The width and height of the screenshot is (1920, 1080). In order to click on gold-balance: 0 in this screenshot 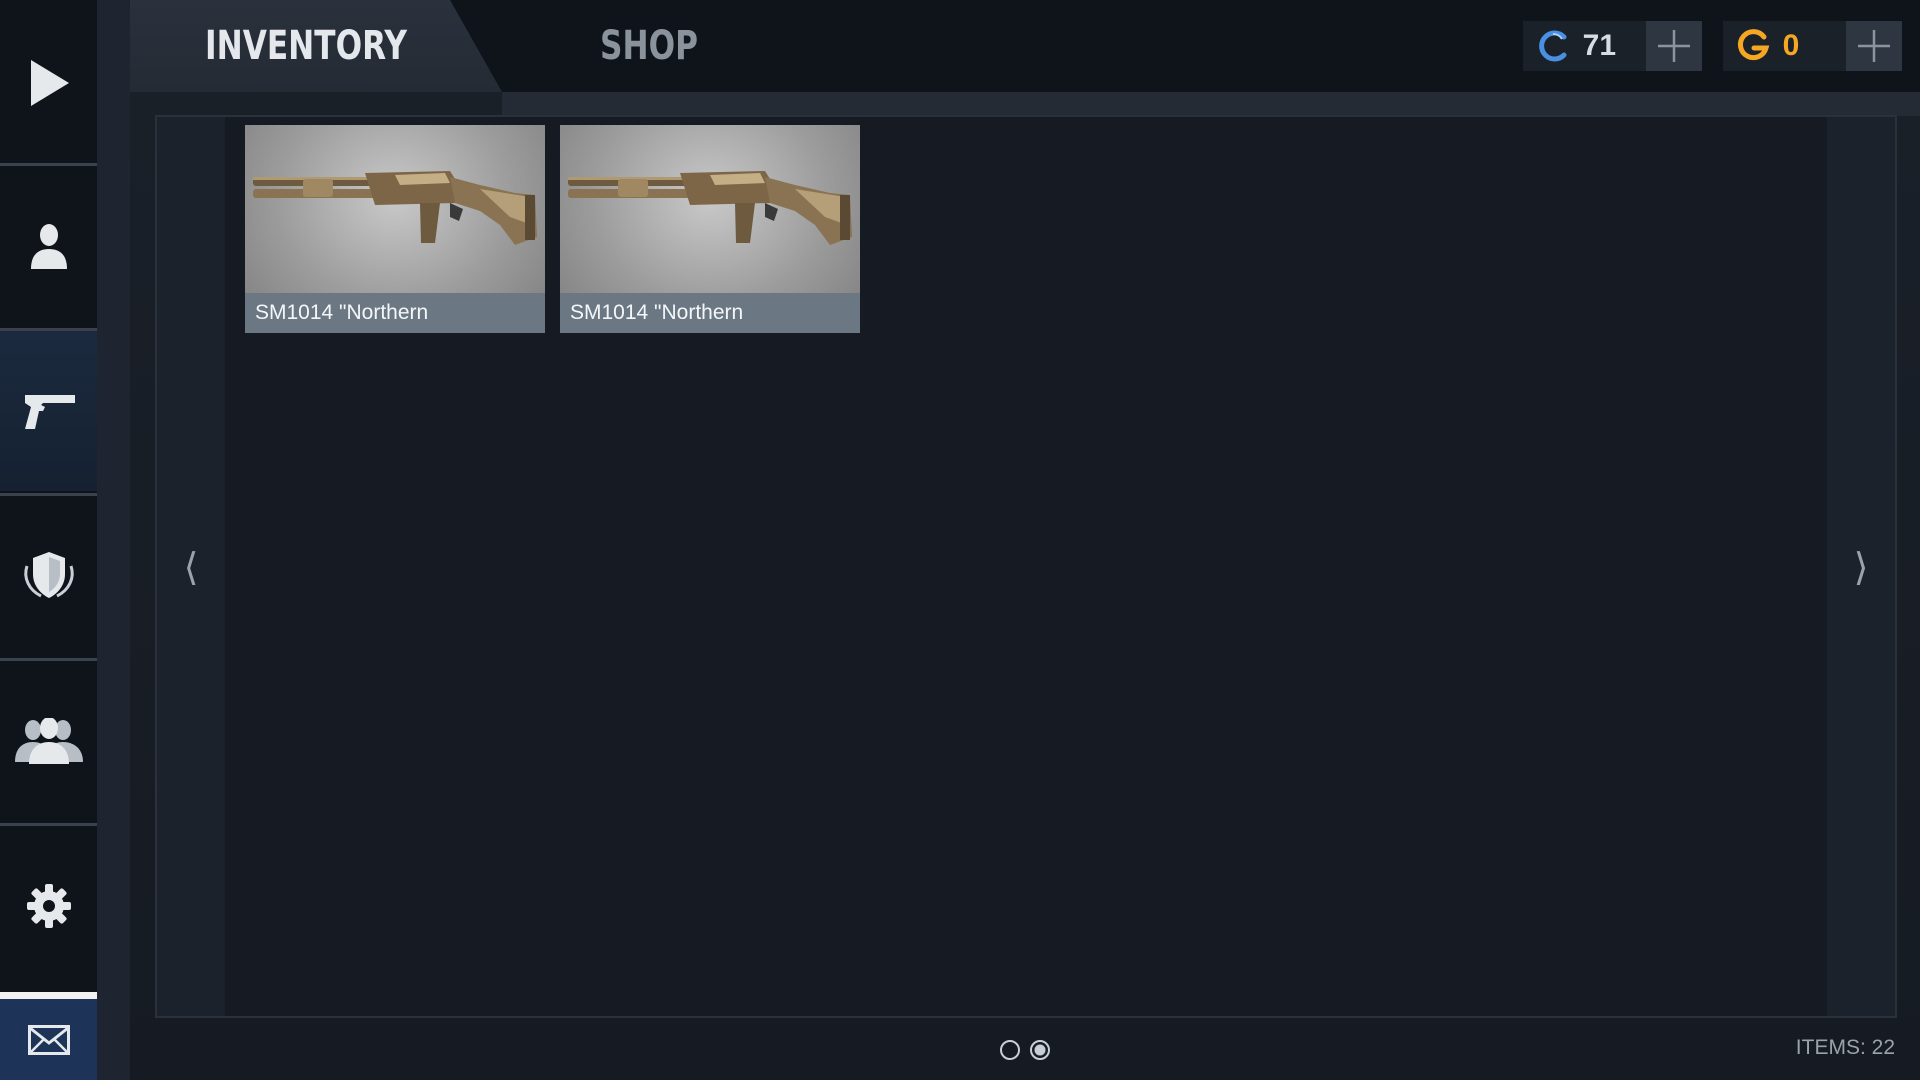, I will do `click(1812, 46)`.